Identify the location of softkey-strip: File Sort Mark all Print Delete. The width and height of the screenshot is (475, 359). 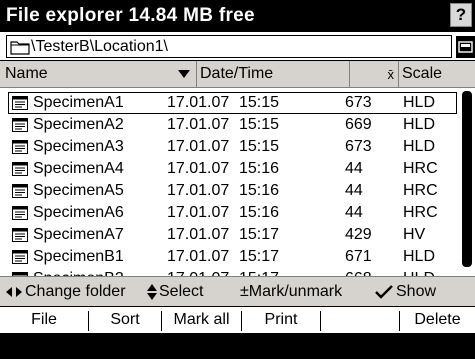
(237, 320).